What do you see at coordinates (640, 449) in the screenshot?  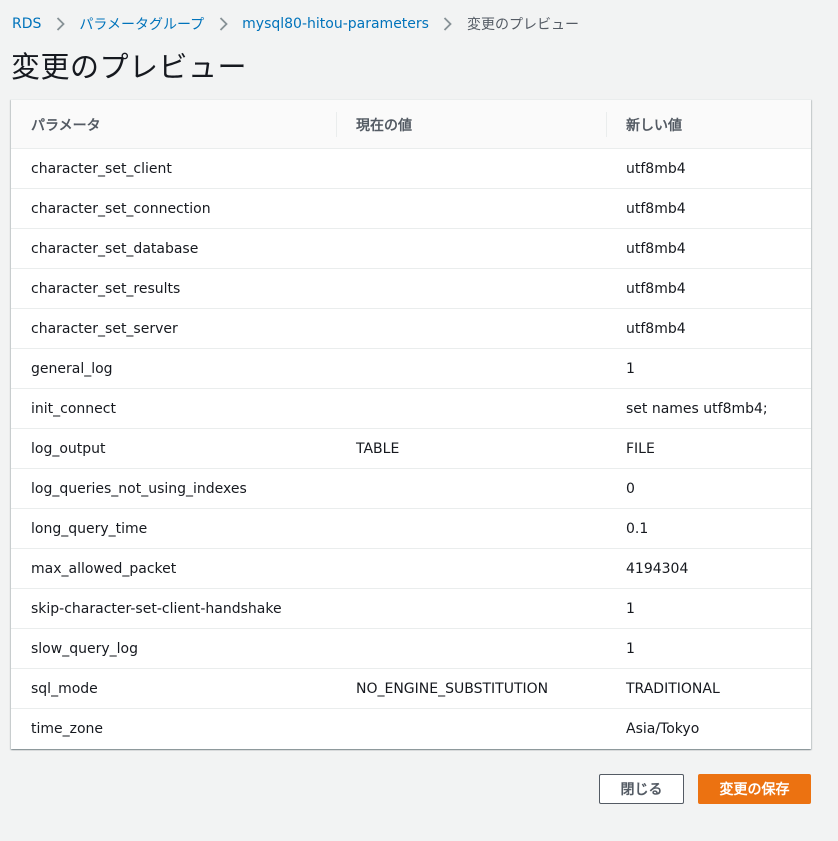 I see `new-value-cell: FILE` at bounding box center [640, 449].